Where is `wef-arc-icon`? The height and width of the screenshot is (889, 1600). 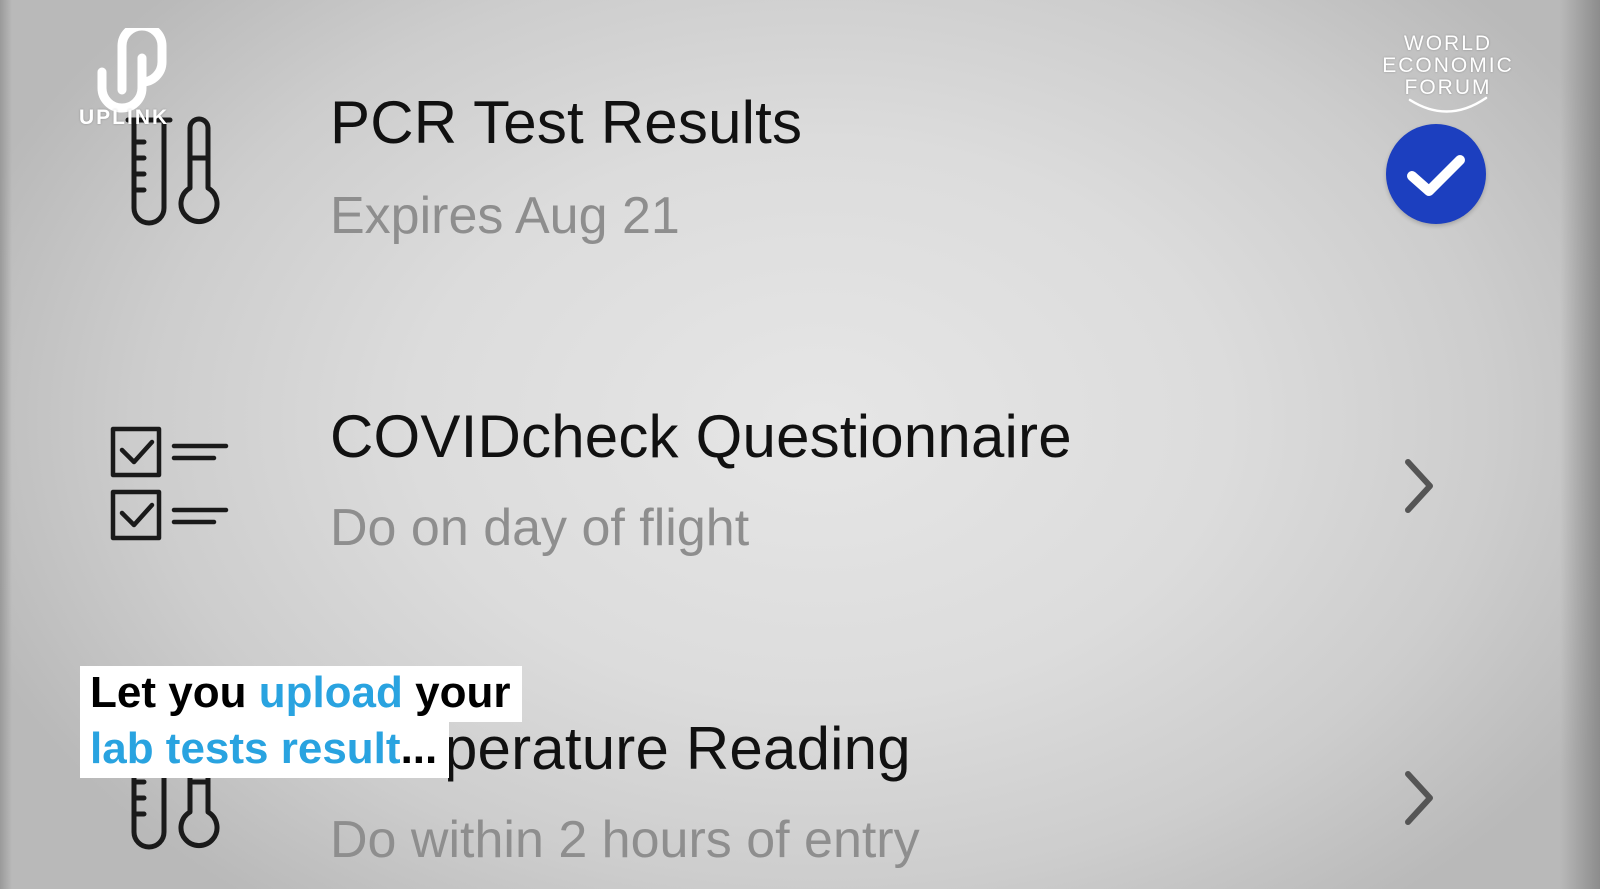
wef-arc-icon is located at coordinates (1448, 104).